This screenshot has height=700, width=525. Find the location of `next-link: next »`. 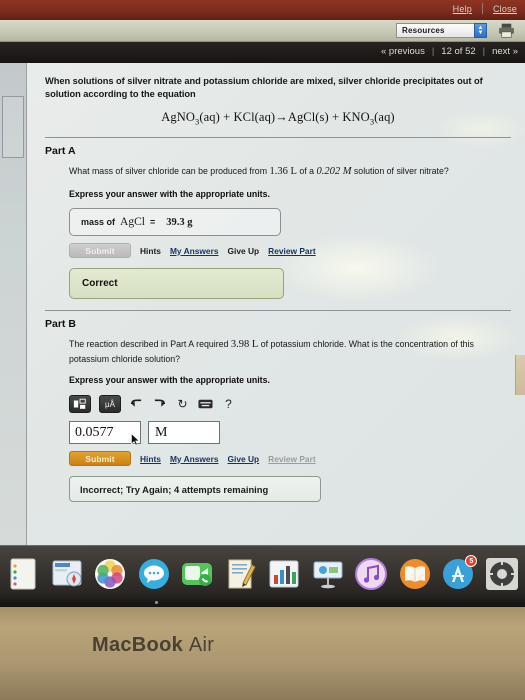

next-link: next » is located at coordinates (505, 51).